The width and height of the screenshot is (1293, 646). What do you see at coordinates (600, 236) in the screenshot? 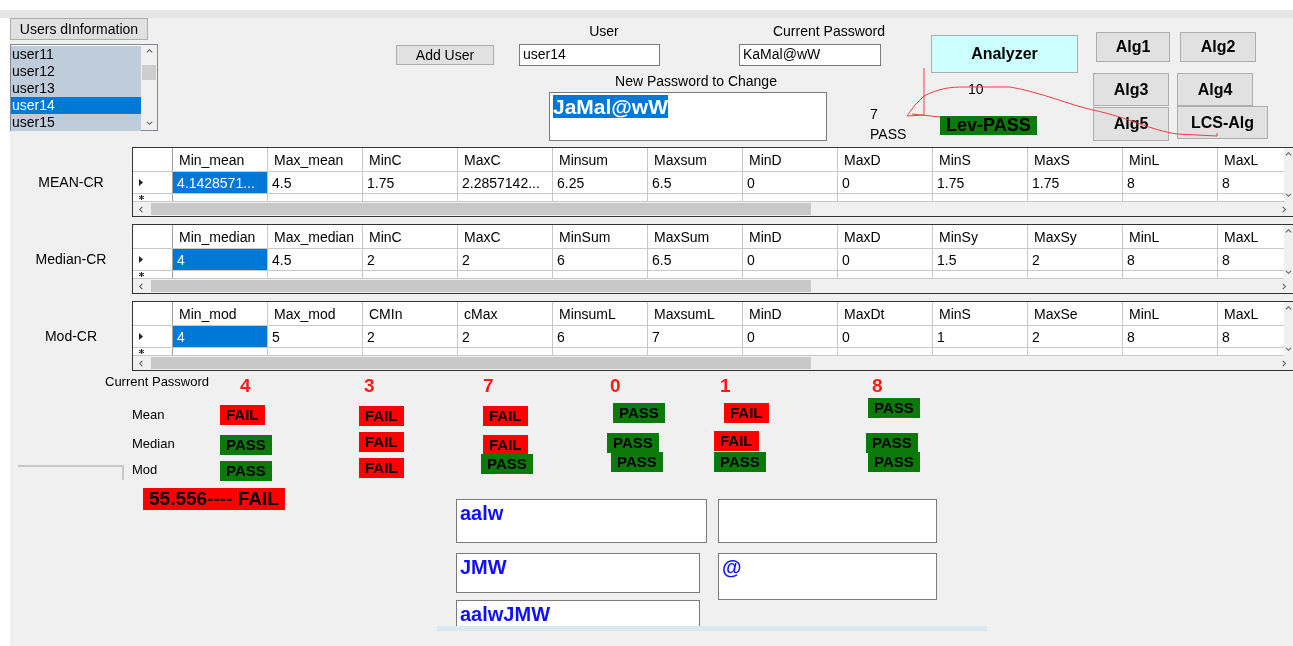
I see `column-header: MinSum` at bounding box center [600, 236].